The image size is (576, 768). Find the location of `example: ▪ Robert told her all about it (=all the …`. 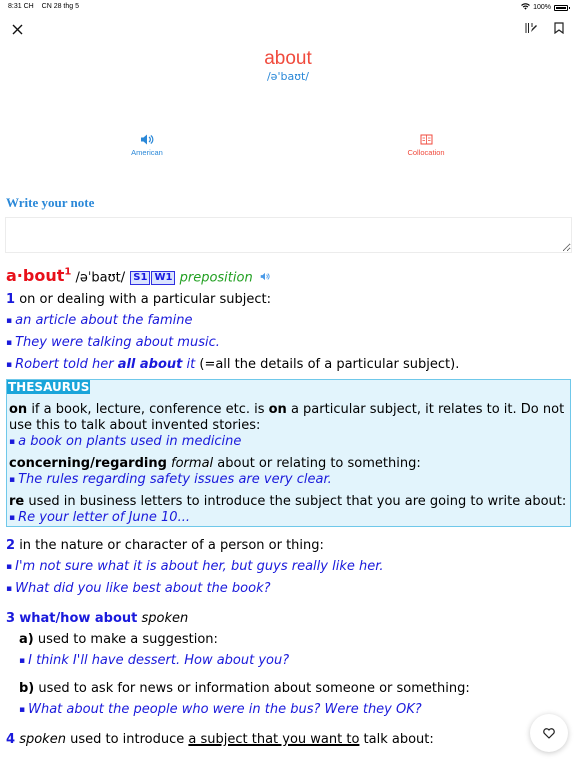

example: ▪ Robert told her all about it (=all the … is located at coordinates (288, 365).